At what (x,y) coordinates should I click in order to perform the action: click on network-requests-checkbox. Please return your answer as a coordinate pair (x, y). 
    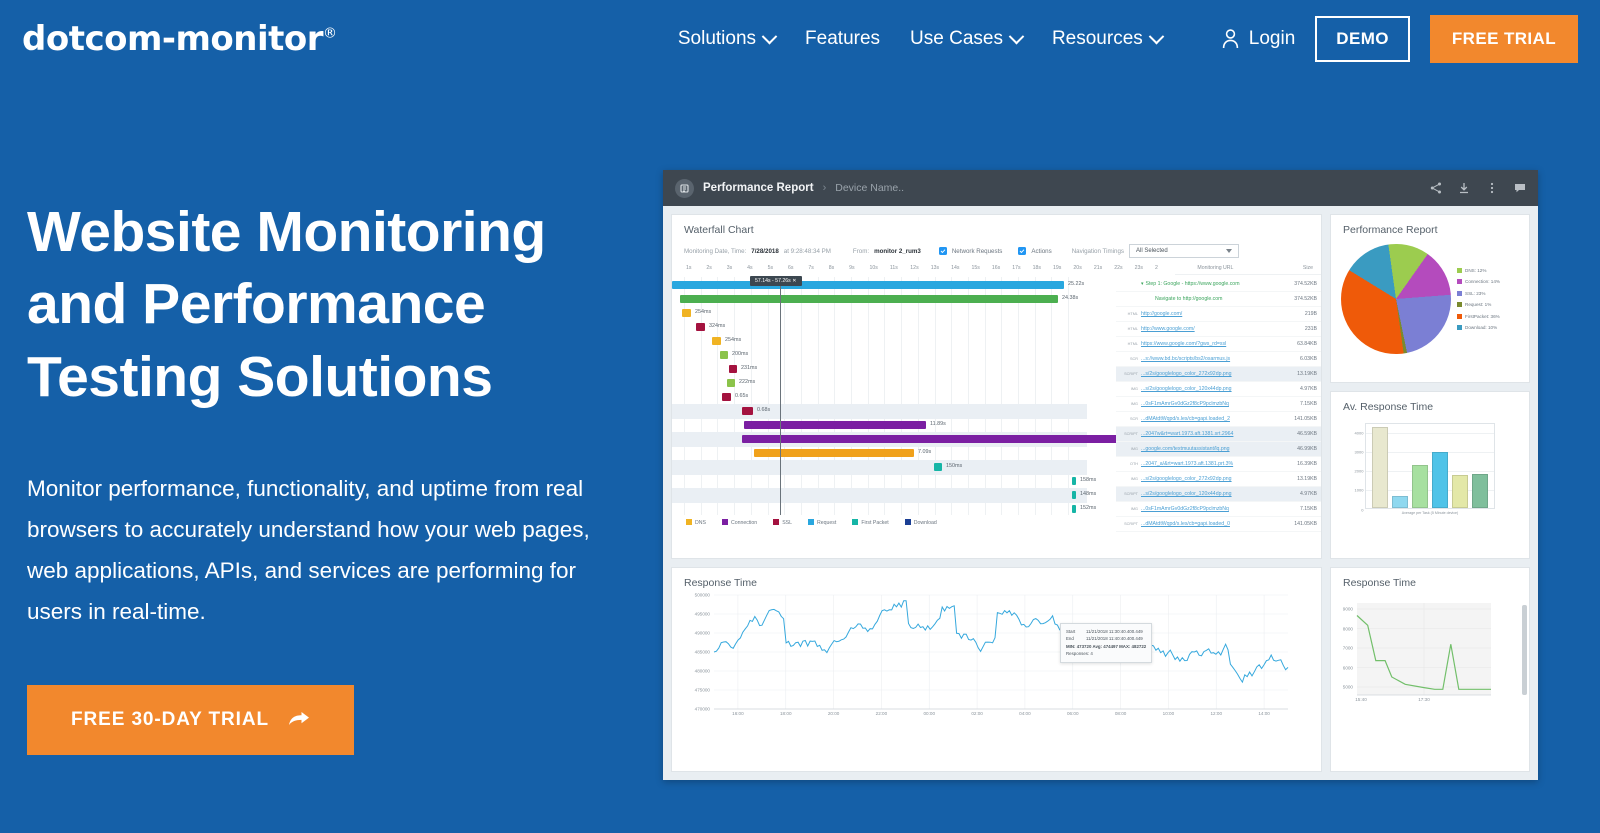
    Looking at the image, I should click on (942, 251).